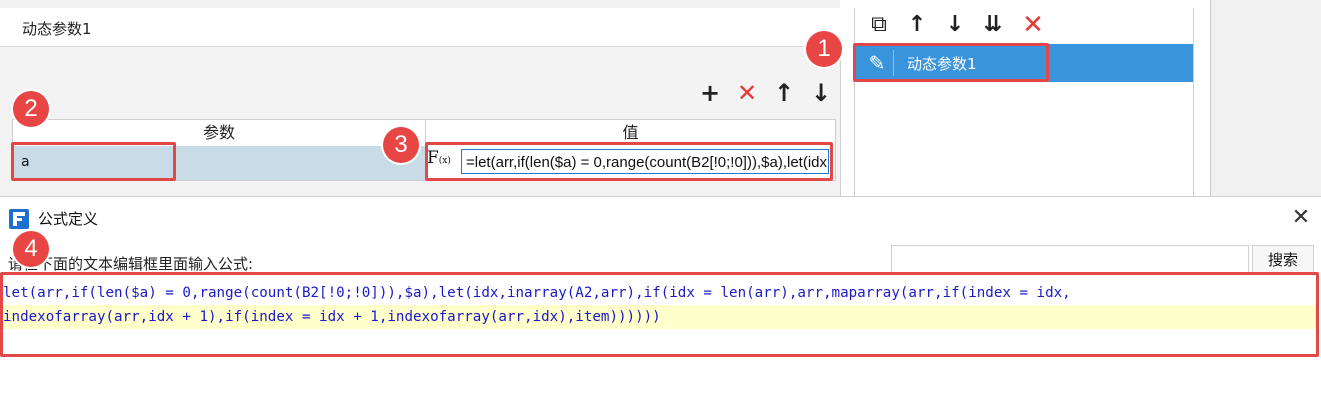  Describe the element at coordinates (821, 93) in the screenshot. I see `move-down-button: ↓` at that location.